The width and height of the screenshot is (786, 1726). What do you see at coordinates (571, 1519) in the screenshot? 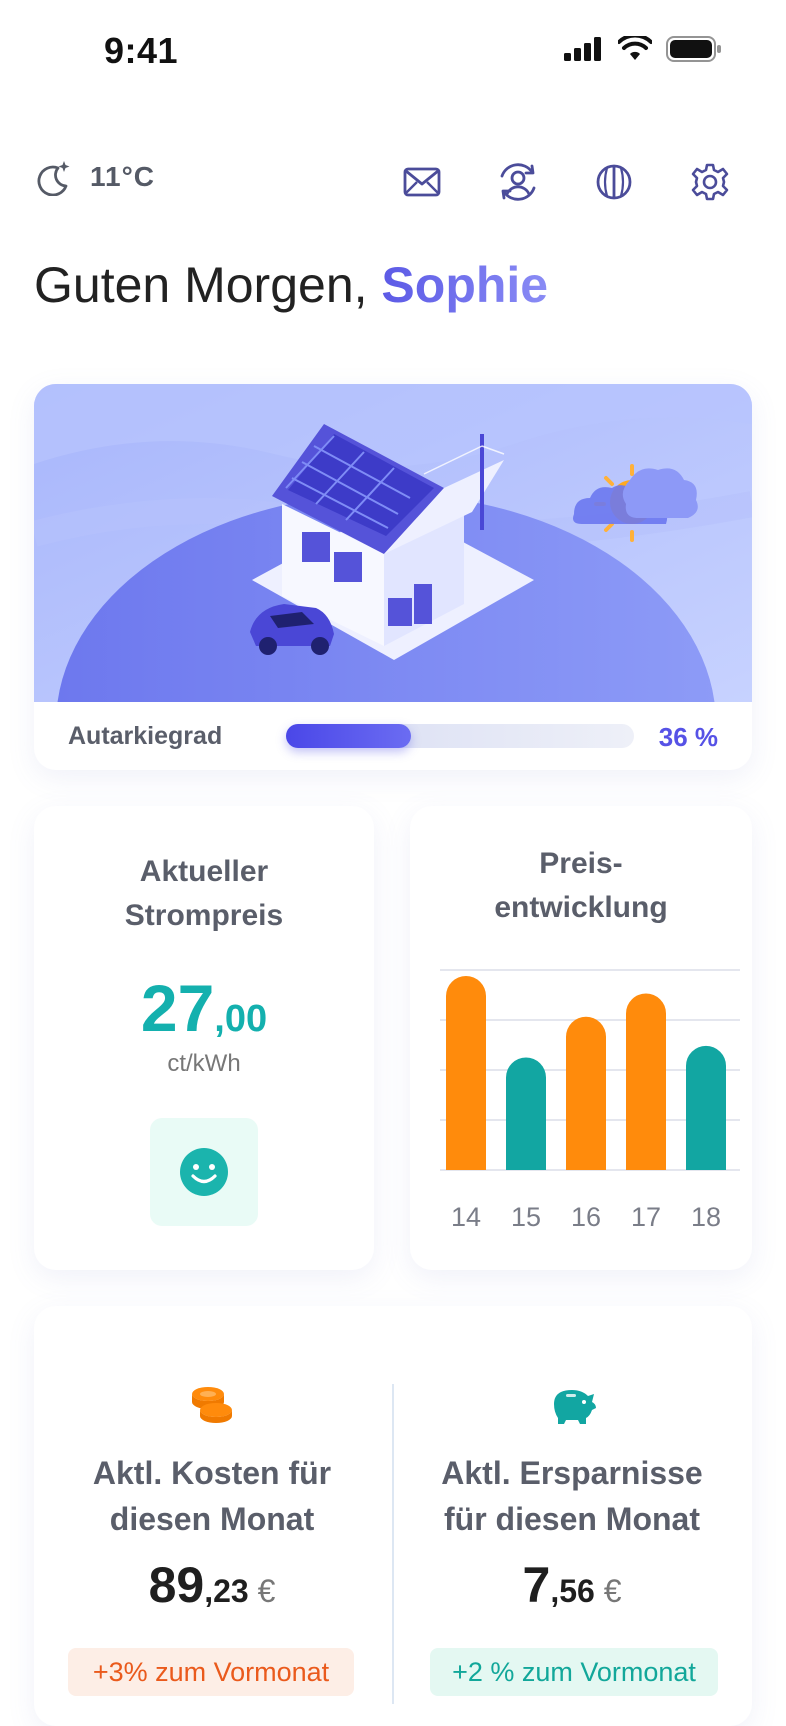
I see `savings-title-2: für diesen Monat` at bounding box center [571, 1519].